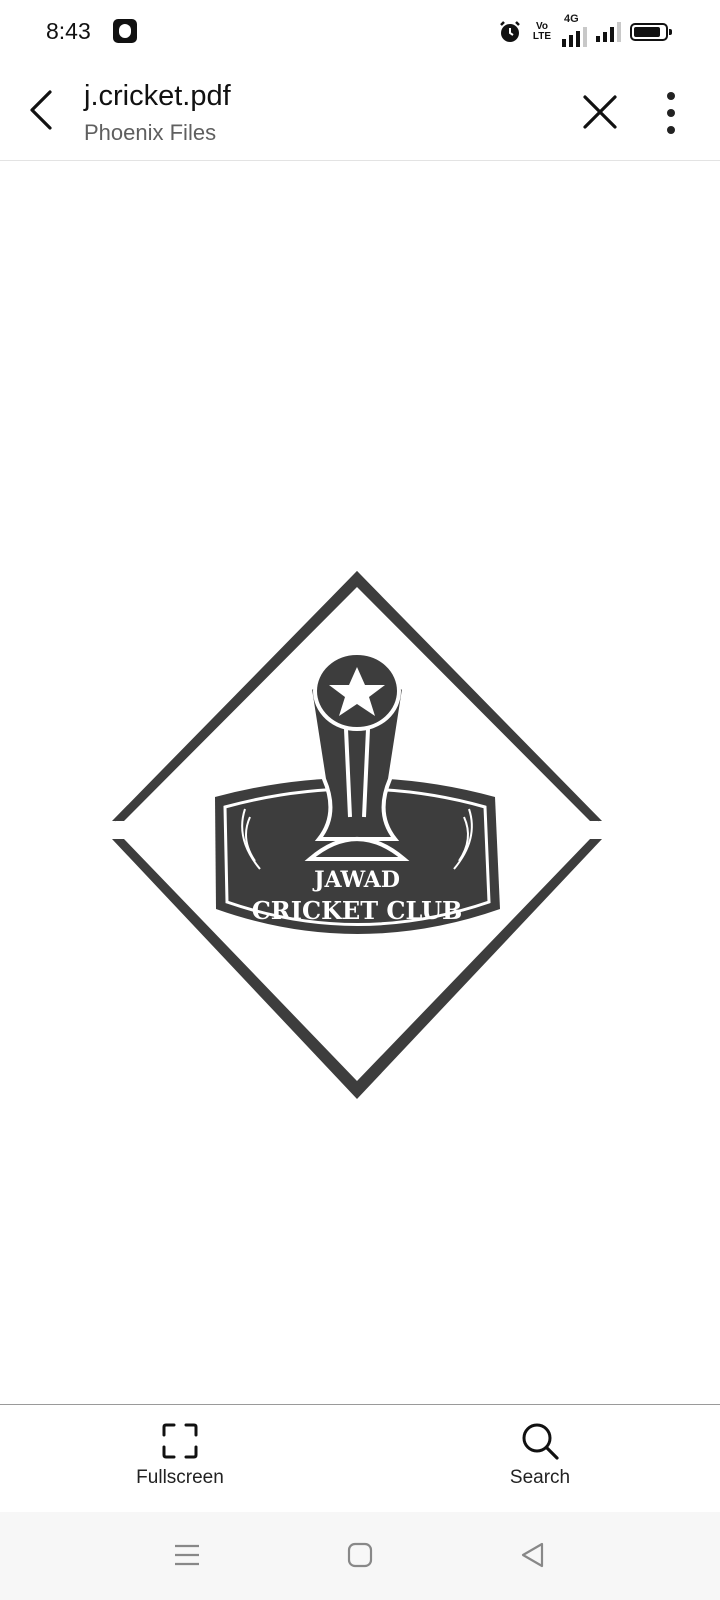 The image size is (720, 1600). Describe the element at coordinates (542, 31) in the screenshot. I see `volte-badge: Vo LTE` at that location.